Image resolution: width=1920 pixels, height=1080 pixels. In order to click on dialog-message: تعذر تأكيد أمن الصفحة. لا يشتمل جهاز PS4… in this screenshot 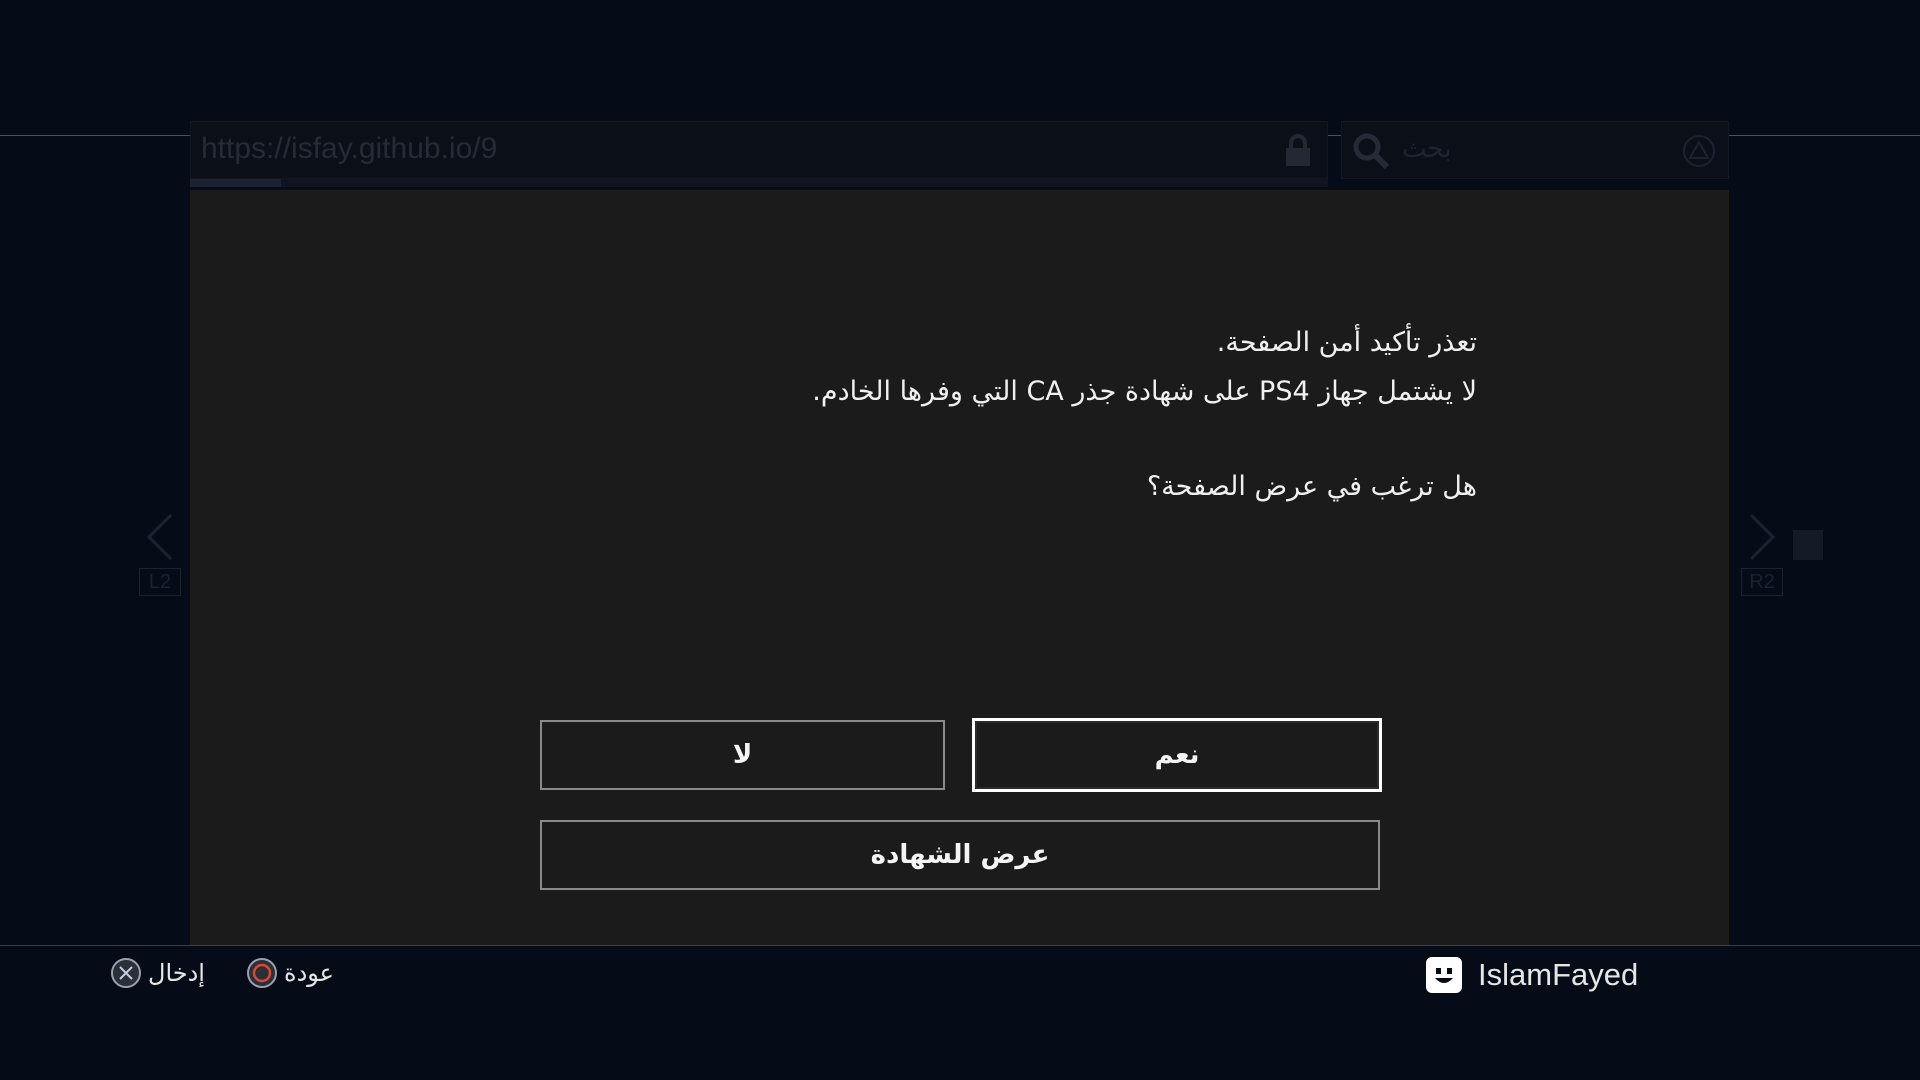, I will do `click(1057, 414)`.